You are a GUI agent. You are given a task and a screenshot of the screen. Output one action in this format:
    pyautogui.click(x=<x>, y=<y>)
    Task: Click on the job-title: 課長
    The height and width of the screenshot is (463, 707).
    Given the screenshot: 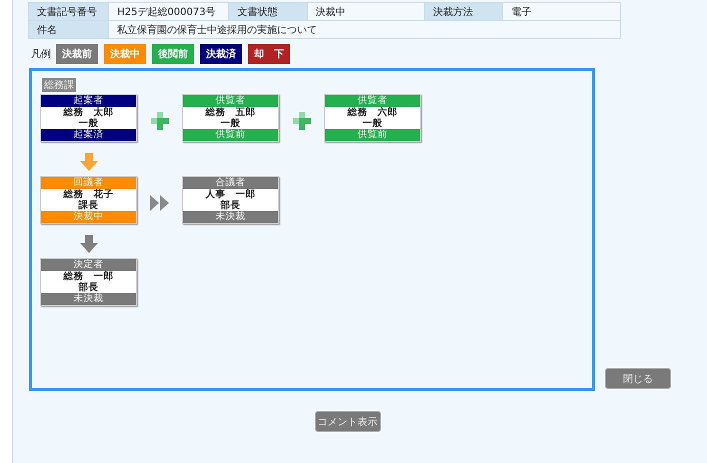 What is the action you would take?
    pyautogui.click(x=88, y=205)
    